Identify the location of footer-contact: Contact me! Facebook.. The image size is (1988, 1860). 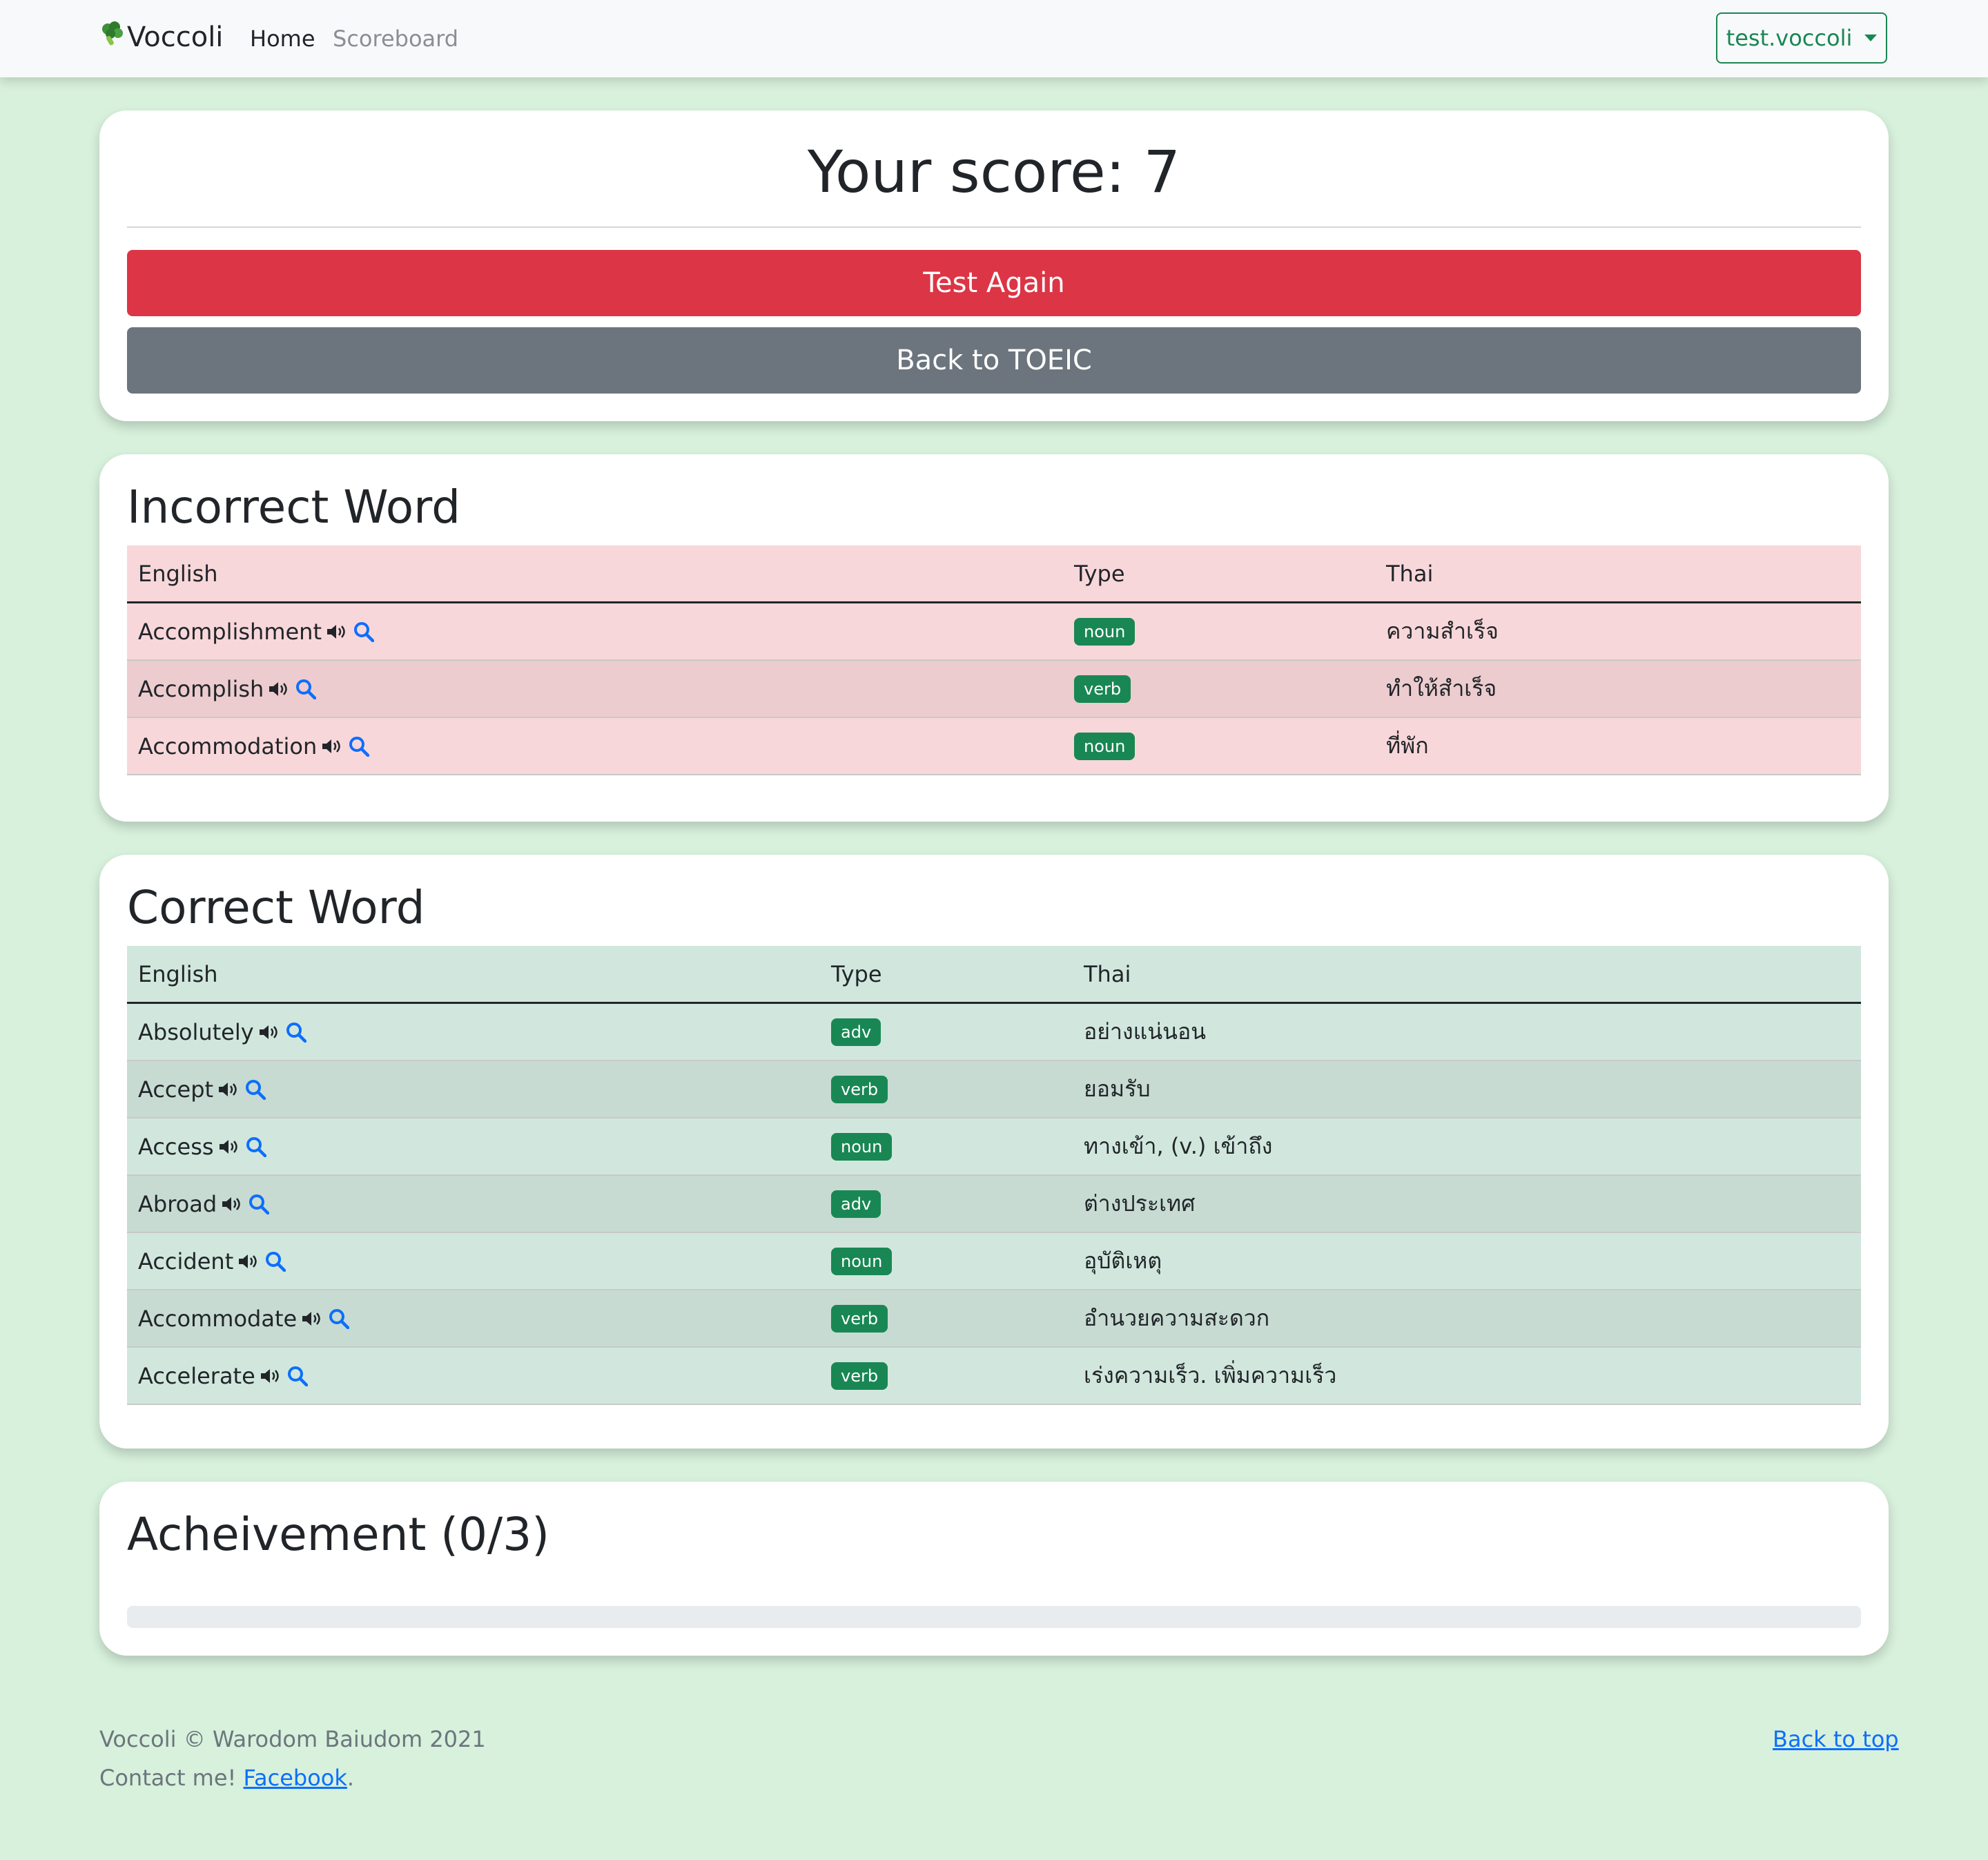
(226, 1778).